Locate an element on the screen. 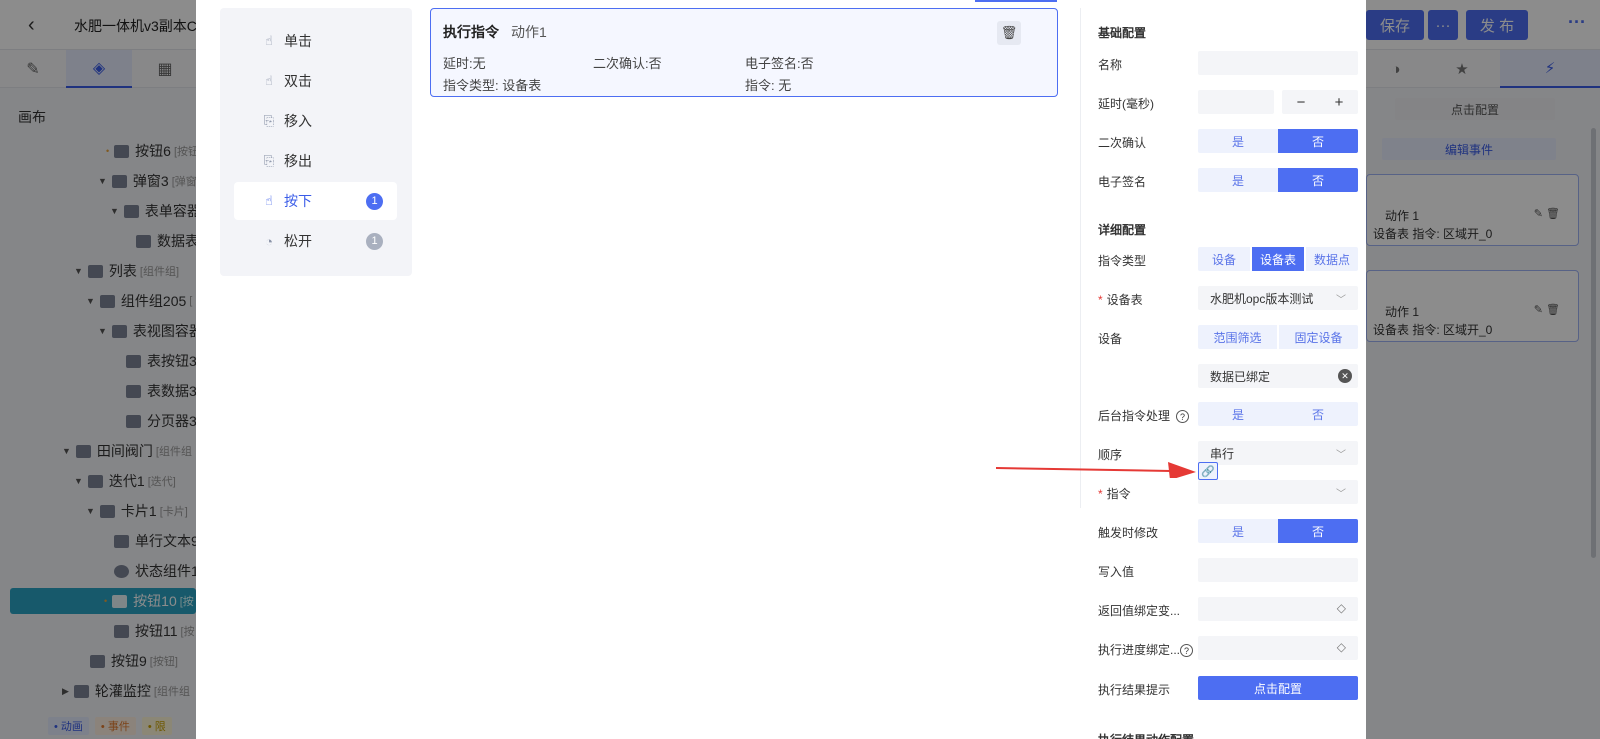 The height and width of the screenshot is (739, 1600). event-type-list: ☝ 单击 ☝ 双击 ⎘ 移入 ⎘ 移出 ☝ 按下 1 ◔ 松开 1 is located at coordinates (316, 142).